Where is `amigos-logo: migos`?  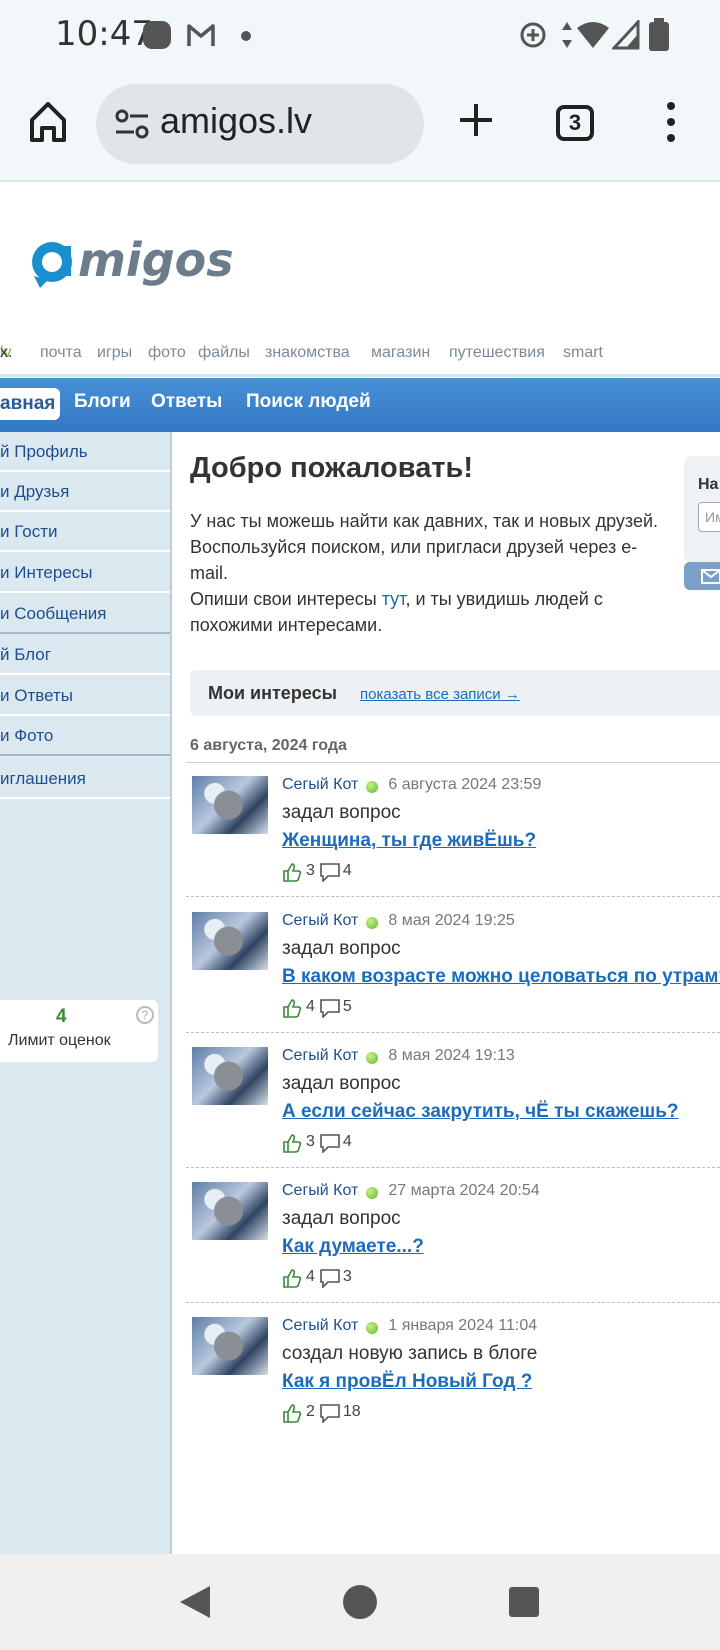
amigos-logo: migos is located at coordinates (133, 261).